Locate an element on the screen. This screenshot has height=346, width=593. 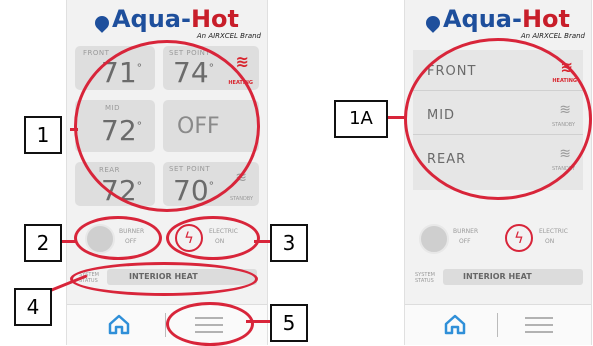
highlight-ring-zones-right is located at coordinates (498, 119).